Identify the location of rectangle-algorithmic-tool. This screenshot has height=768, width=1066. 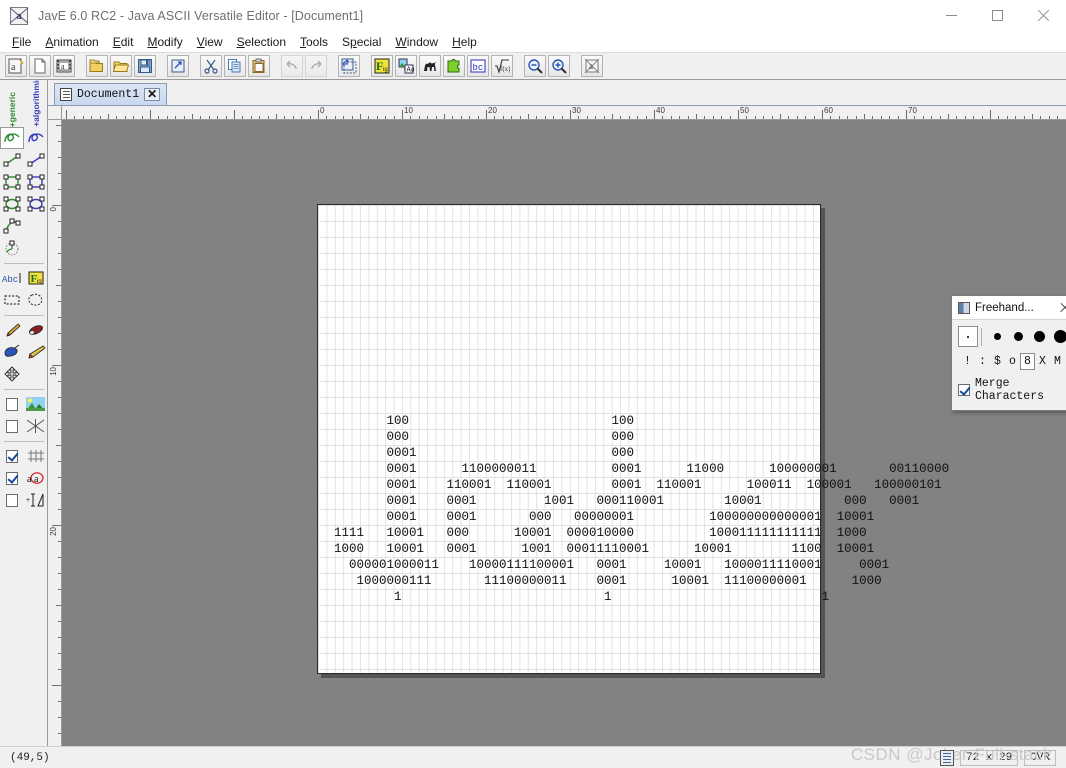
(36, 182).